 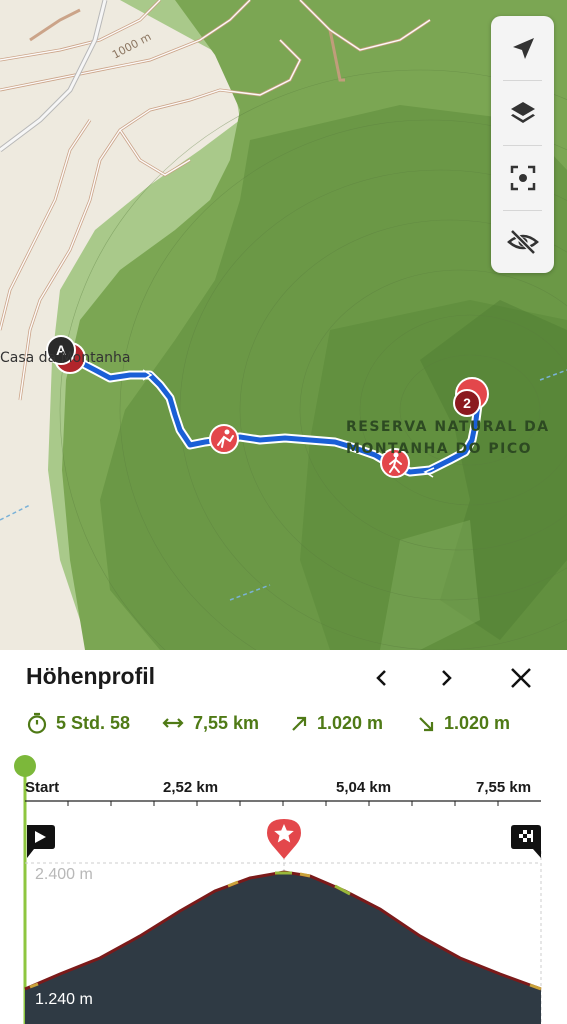 I want to click on climbing-poi-icon, so click(x=224, y=439).